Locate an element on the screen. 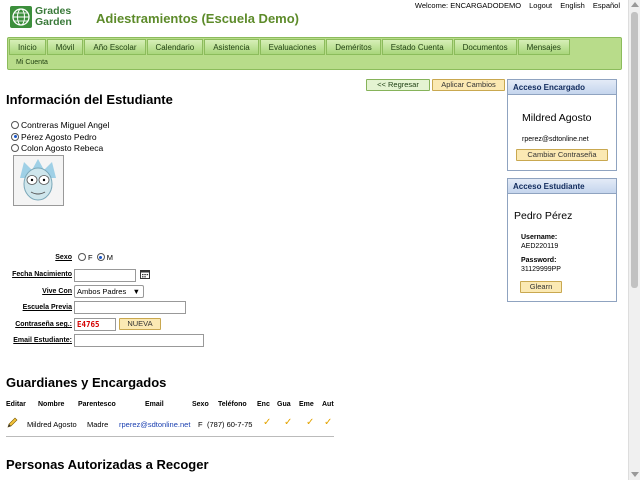  nav-demeritos: Deméritos is located at coordinates (353, 47).